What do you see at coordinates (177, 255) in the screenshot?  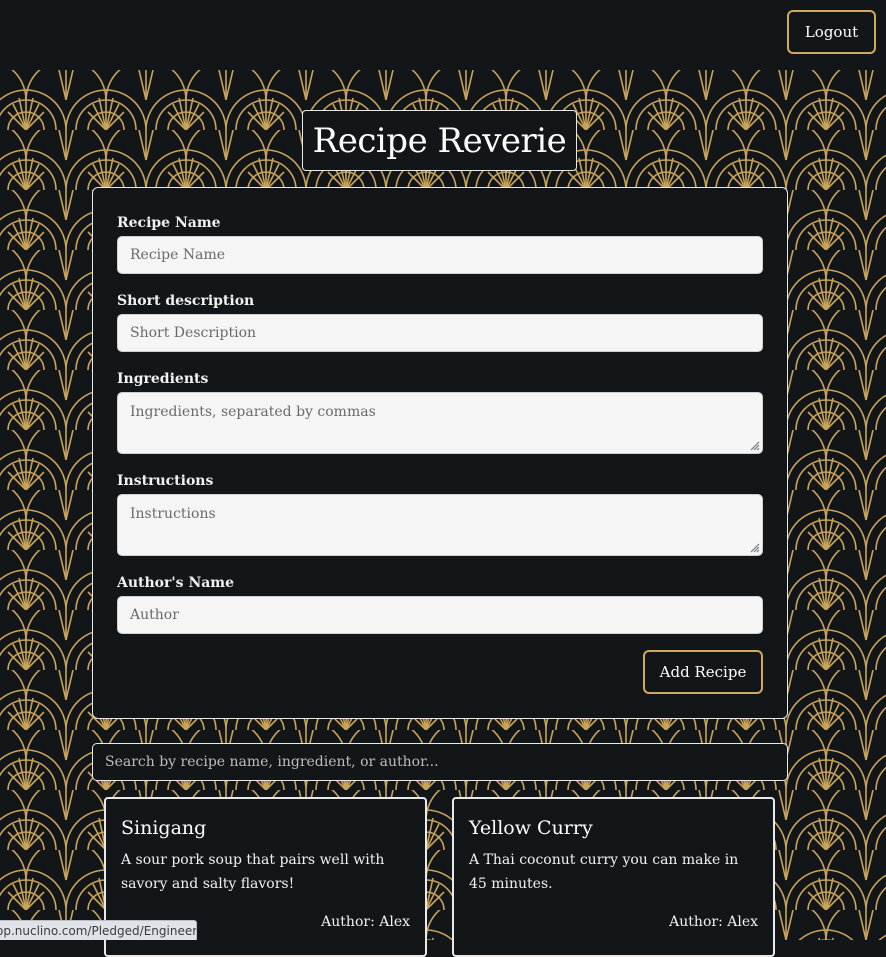 I see `recipe-name-placeholder: Recipe Name` at bounding box center [177, 255].